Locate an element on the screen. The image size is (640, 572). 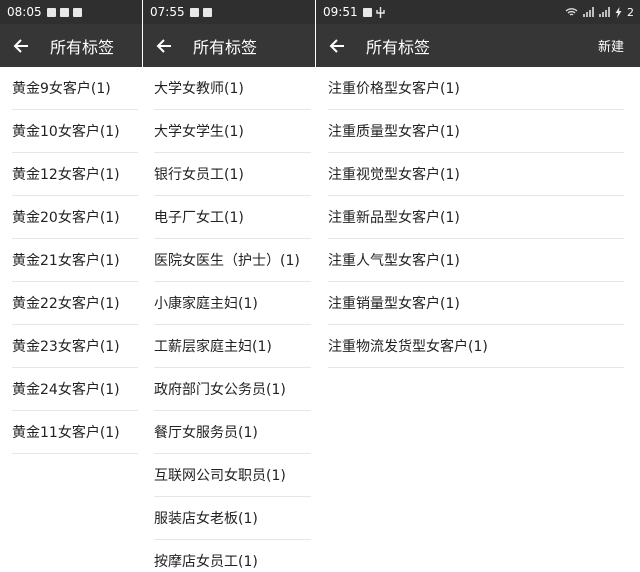
tag-item: 按摩店女员工(1) is located at coordinates (232, 556).